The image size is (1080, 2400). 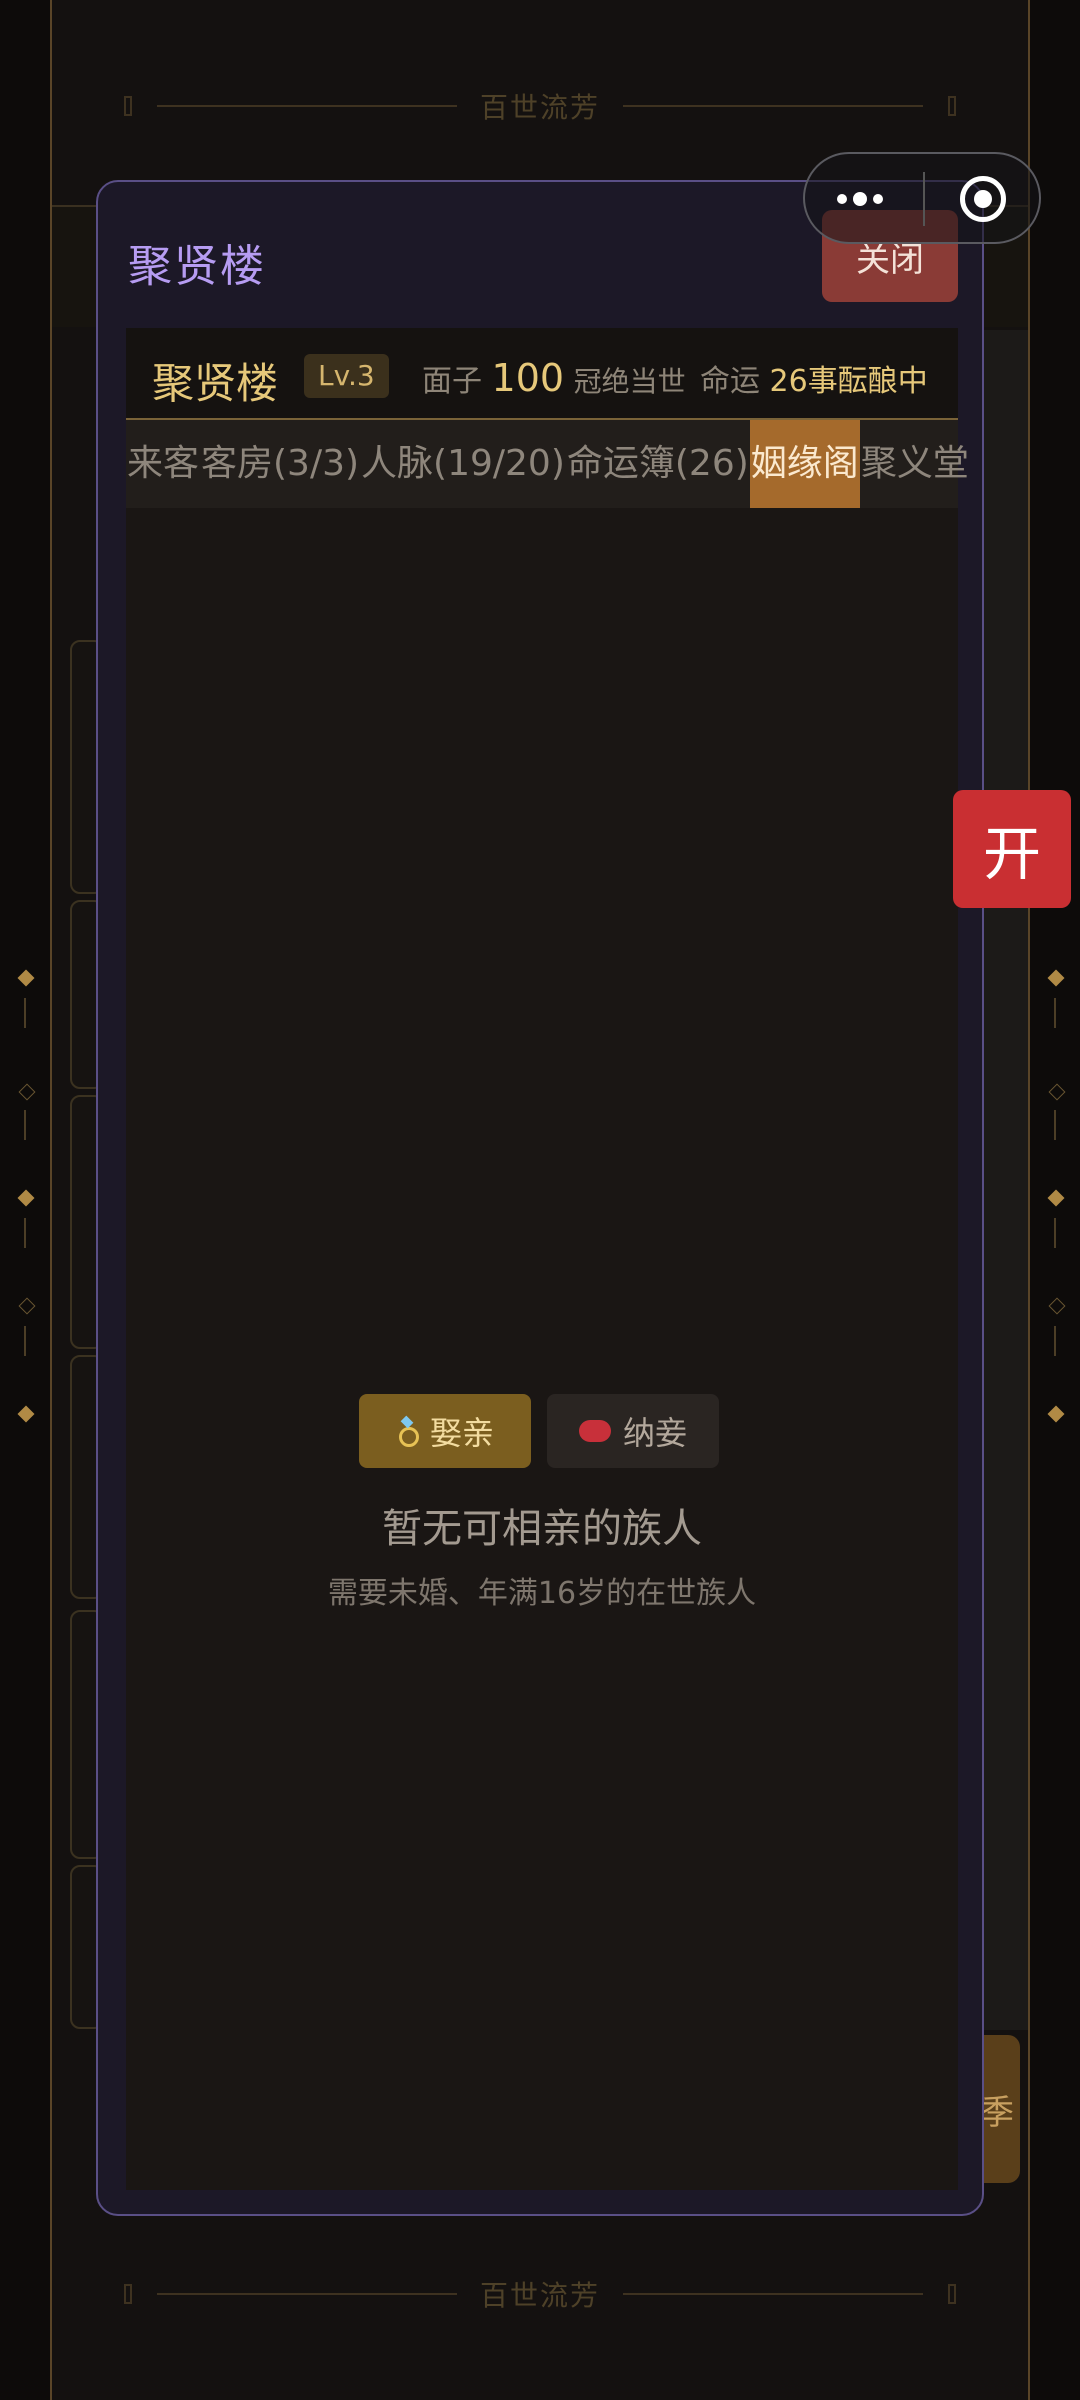 What do you see at coordinates (452, 381) in the screenshot?
I see `face-label: 面子` at bounding box center [452, 381].